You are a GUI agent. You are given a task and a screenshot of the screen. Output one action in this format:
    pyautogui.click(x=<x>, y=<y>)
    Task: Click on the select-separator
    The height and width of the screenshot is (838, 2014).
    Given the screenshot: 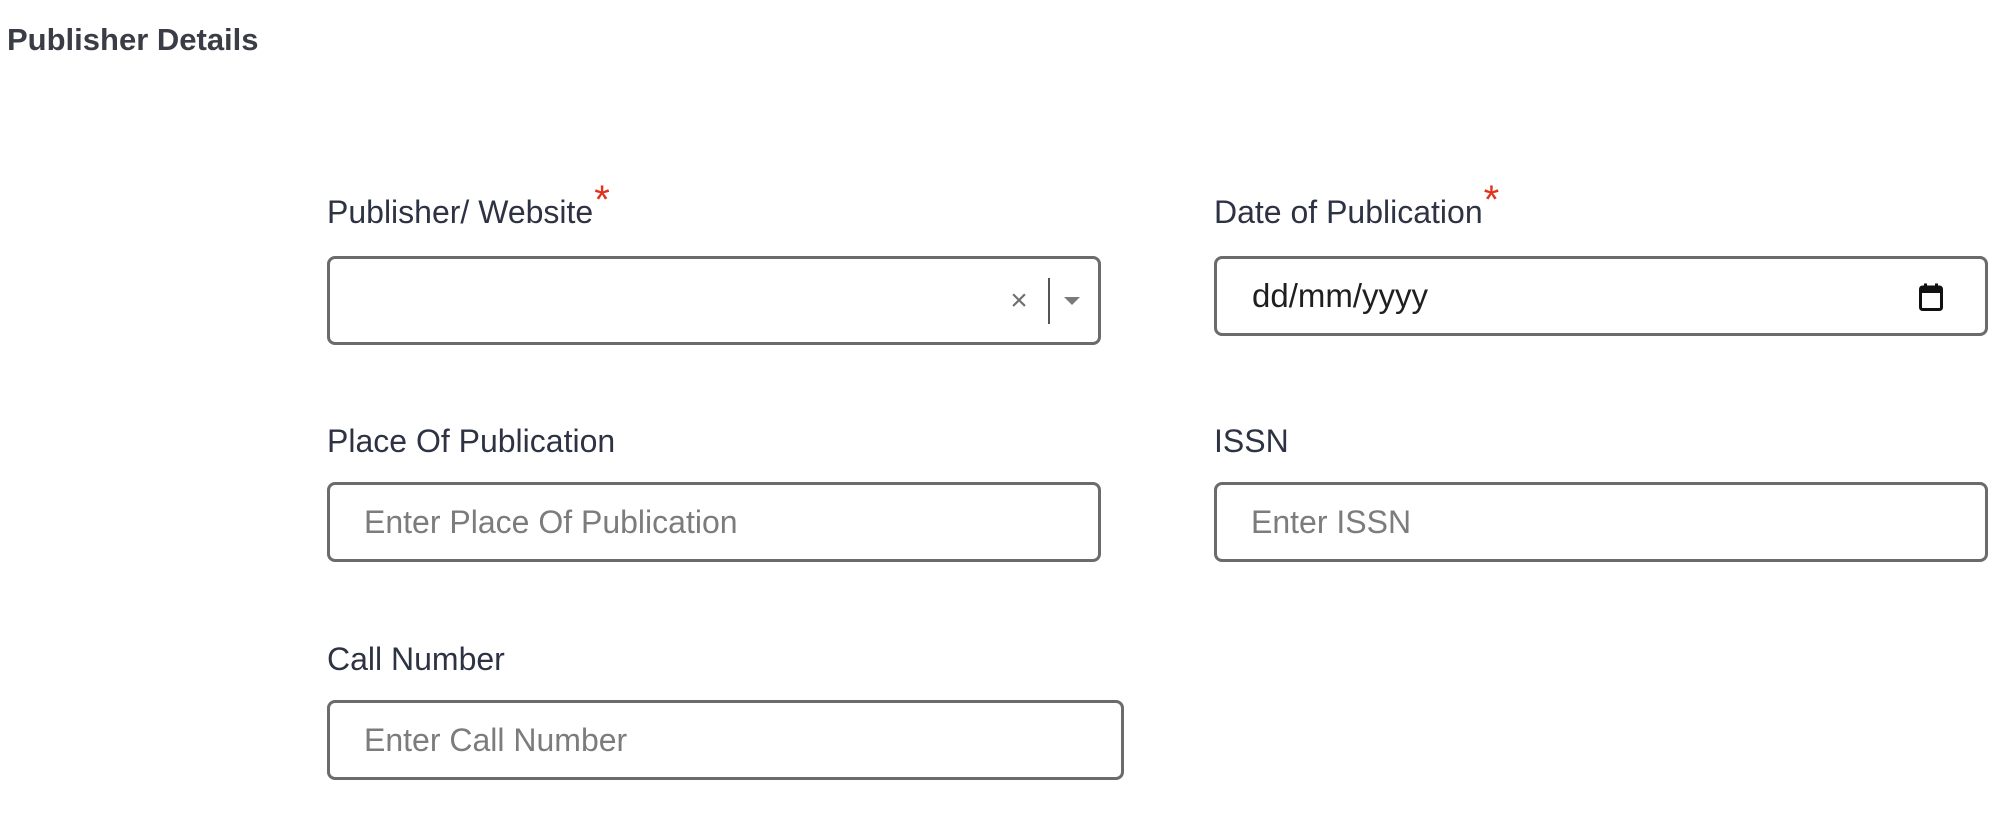 What is the action you would take?
    pyautogui.click(x=1049, y=300)
    